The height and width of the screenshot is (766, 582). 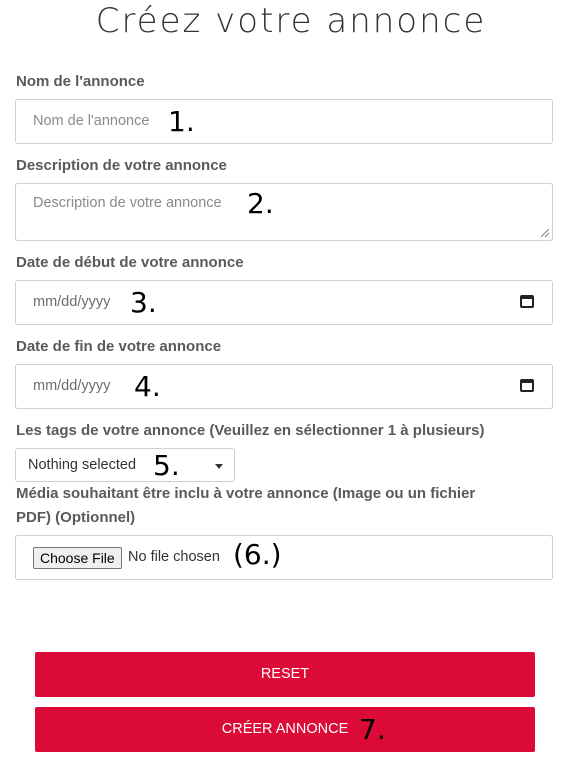 I want to click on description-label: Description de votre annonce, so click(x=121, y=165).